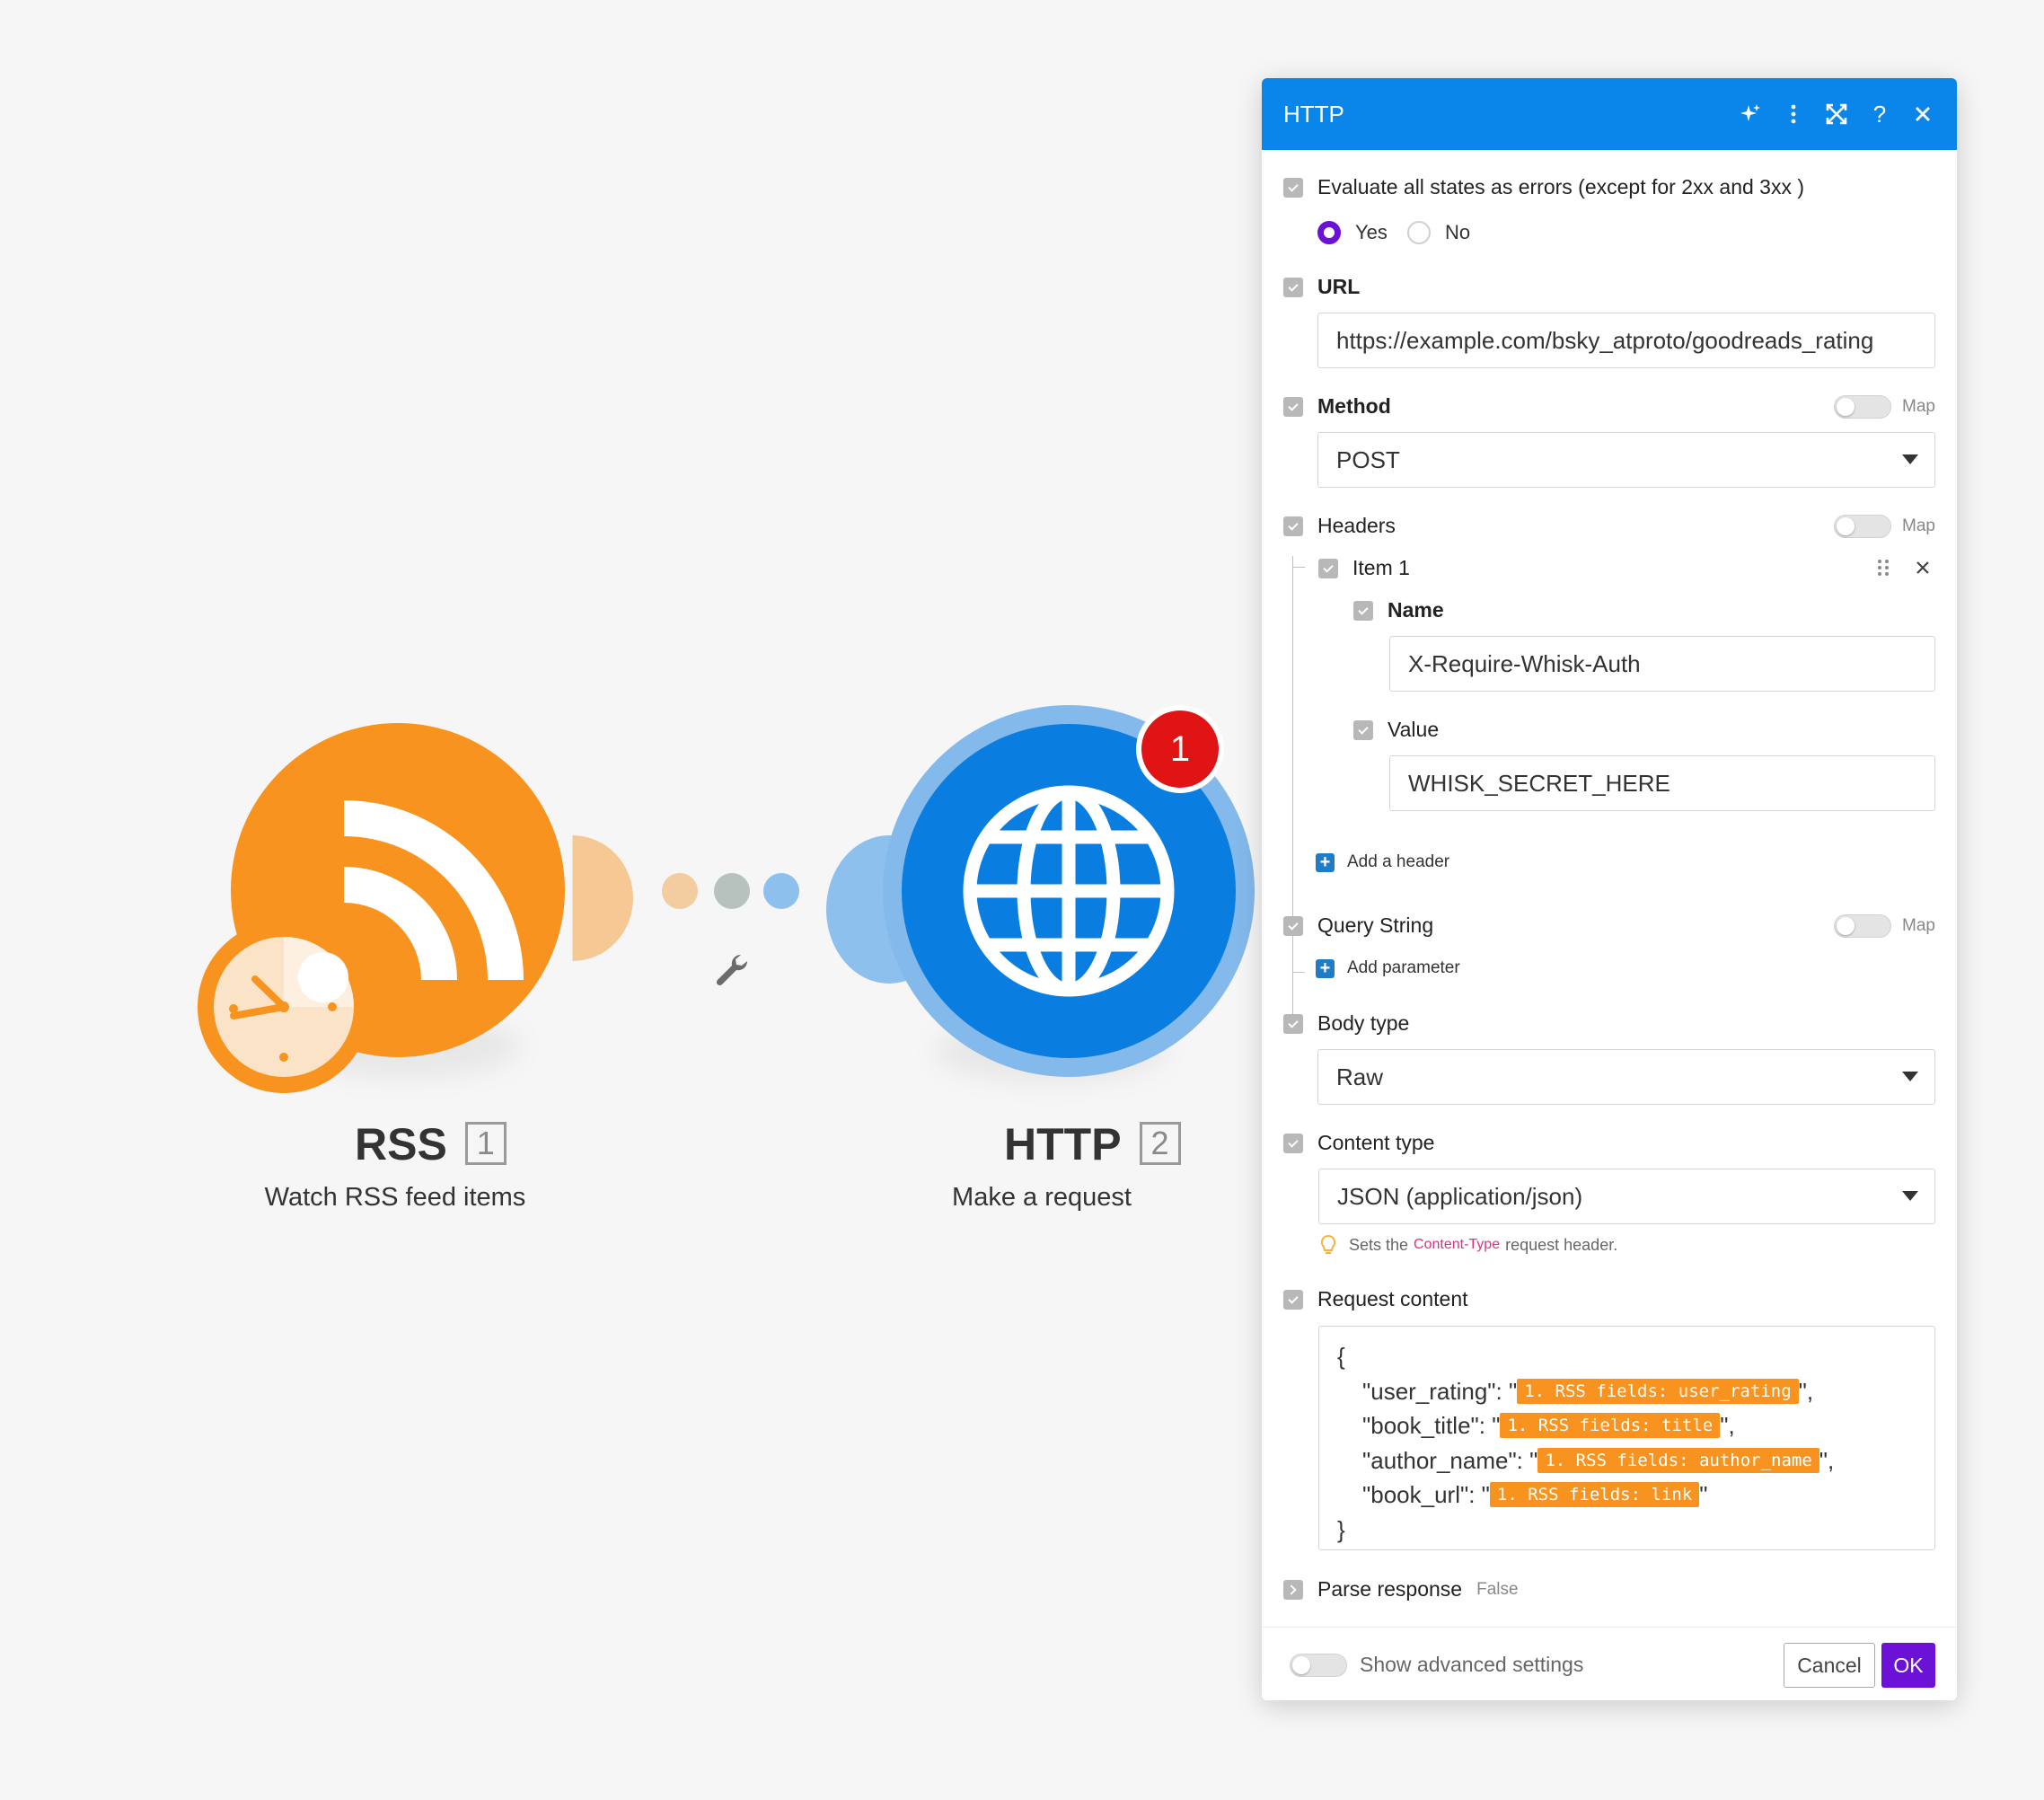 This screenshot has height=1800, width=2044. What do you see at coordinates (1922, 114) in the screenshot?
I see `close-icon` at bounding box center [1922, 114].